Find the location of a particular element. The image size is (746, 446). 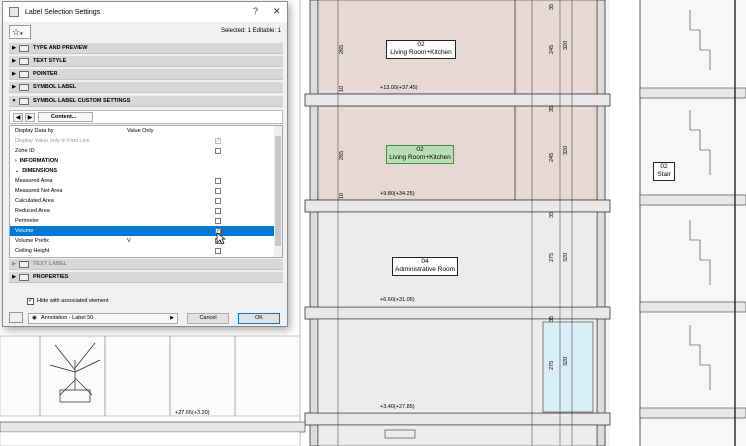

chevron-down-icon: ⌄ is located at coordinates (17, 171).